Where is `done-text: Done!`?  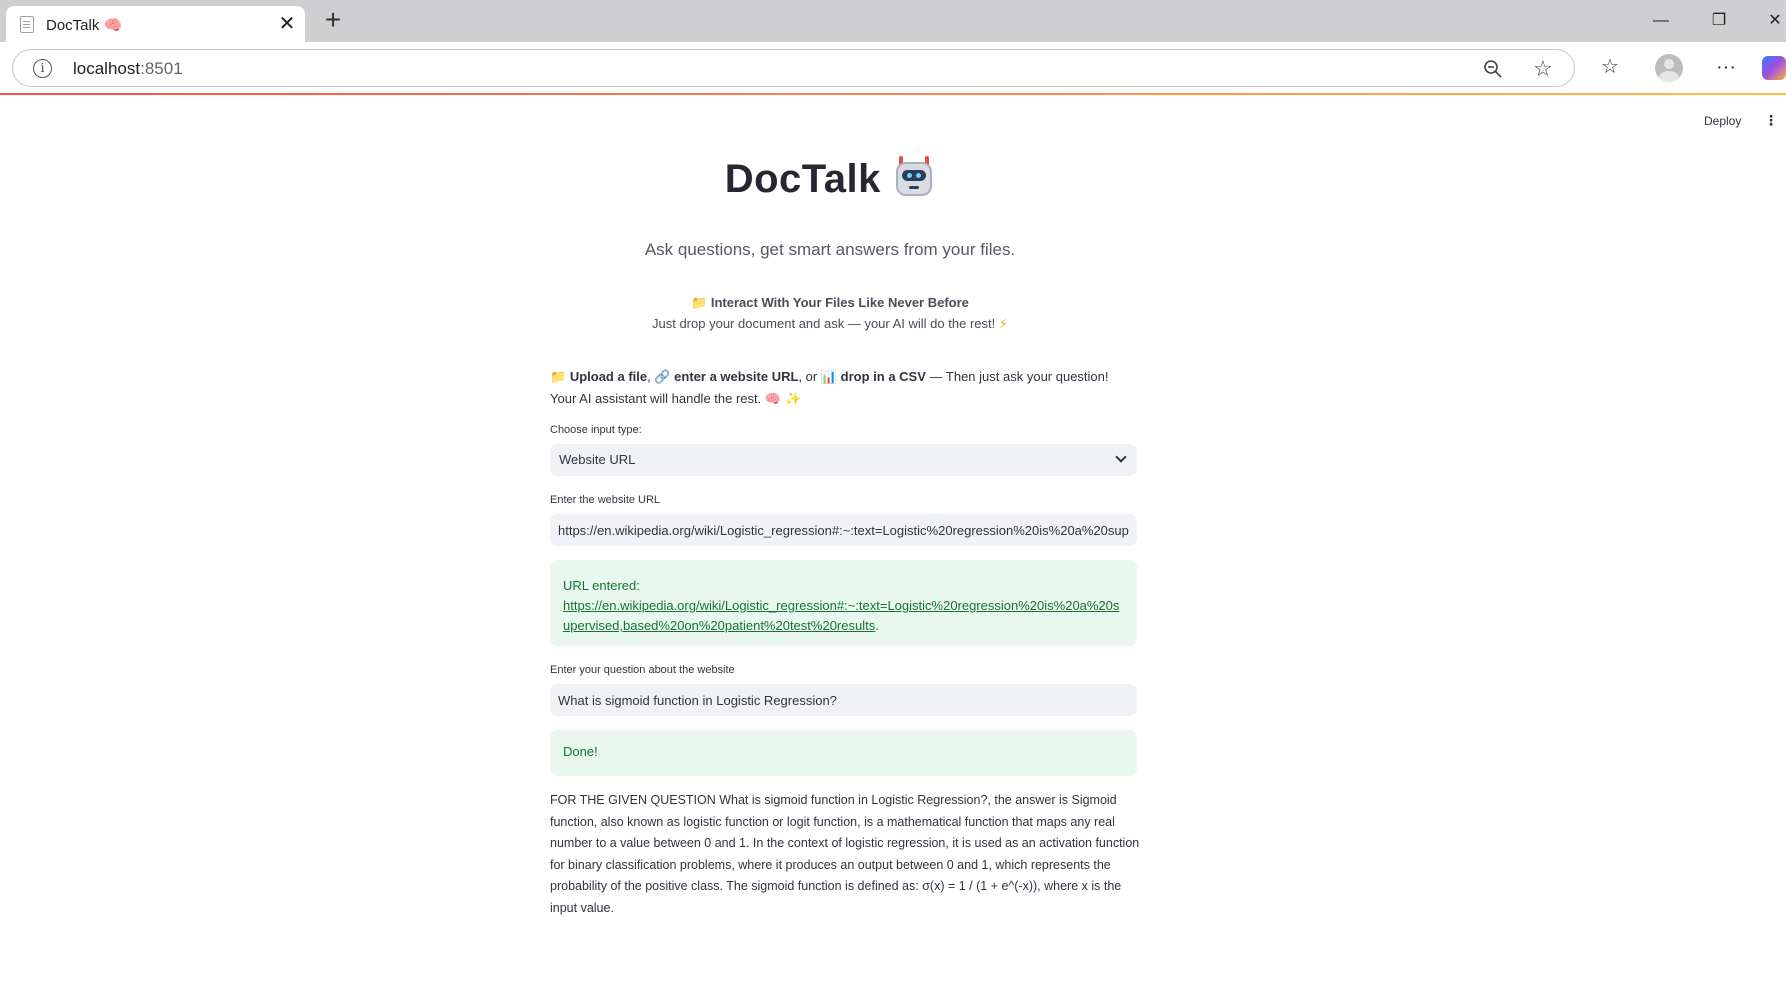
done-text: Done! is located at coordinates (580, 751).